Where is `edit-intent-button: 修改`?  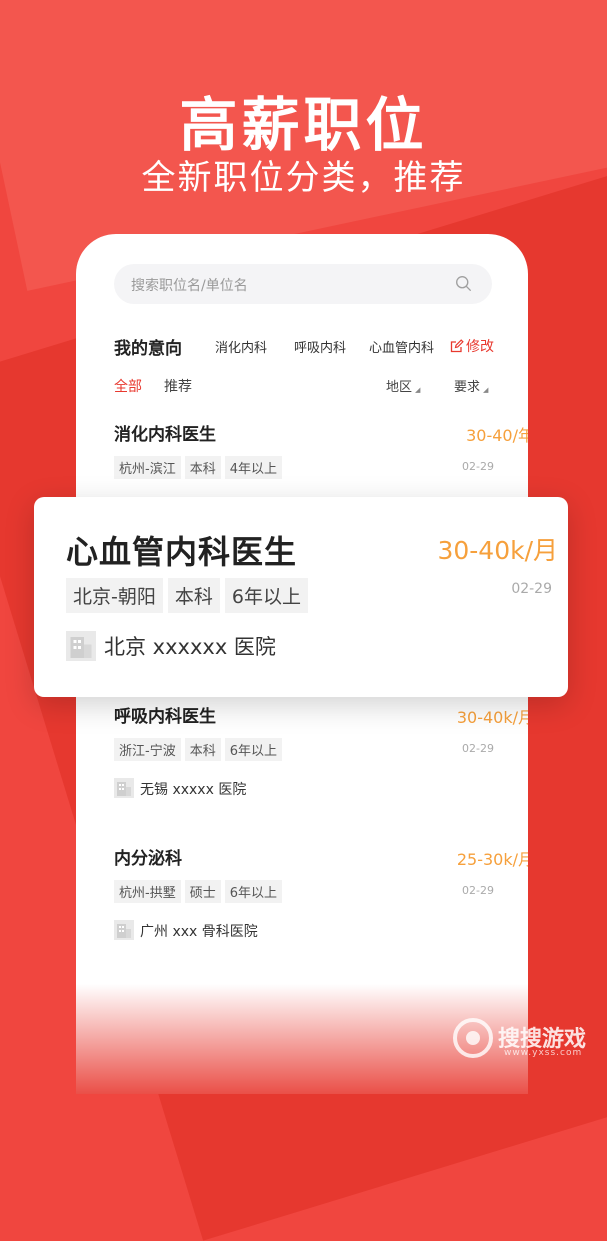 edit-intent-button: 修改 is located at coordinates (472, 346).